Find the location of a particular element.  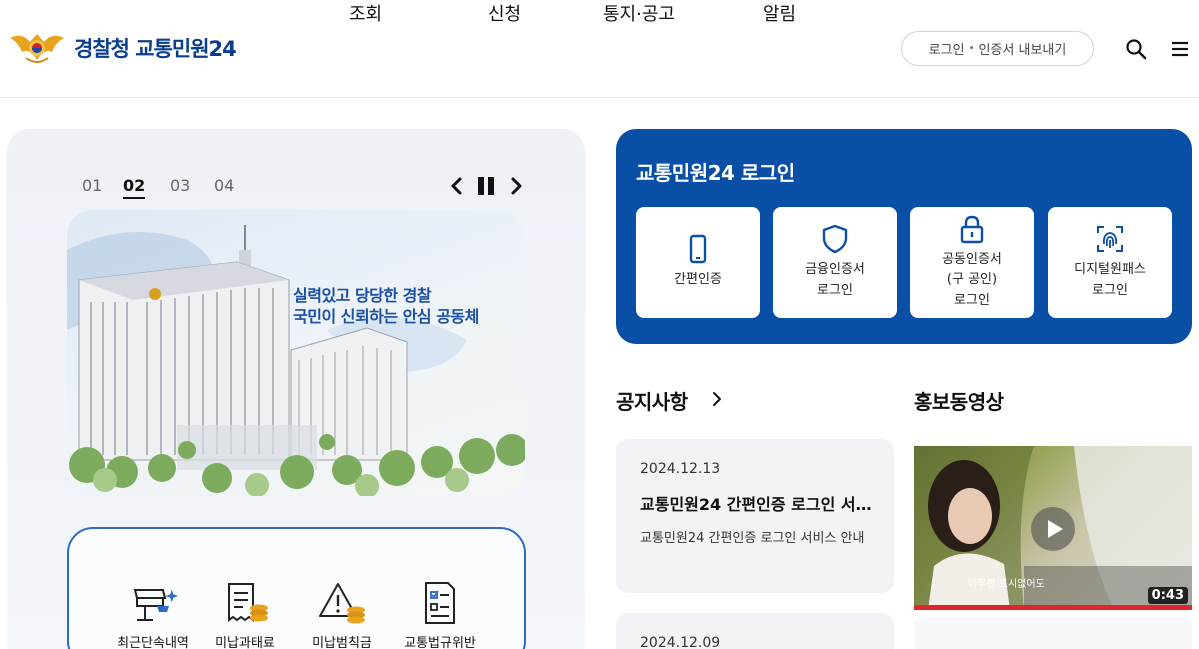

checklist-icon is located at coordinates (440, 603).